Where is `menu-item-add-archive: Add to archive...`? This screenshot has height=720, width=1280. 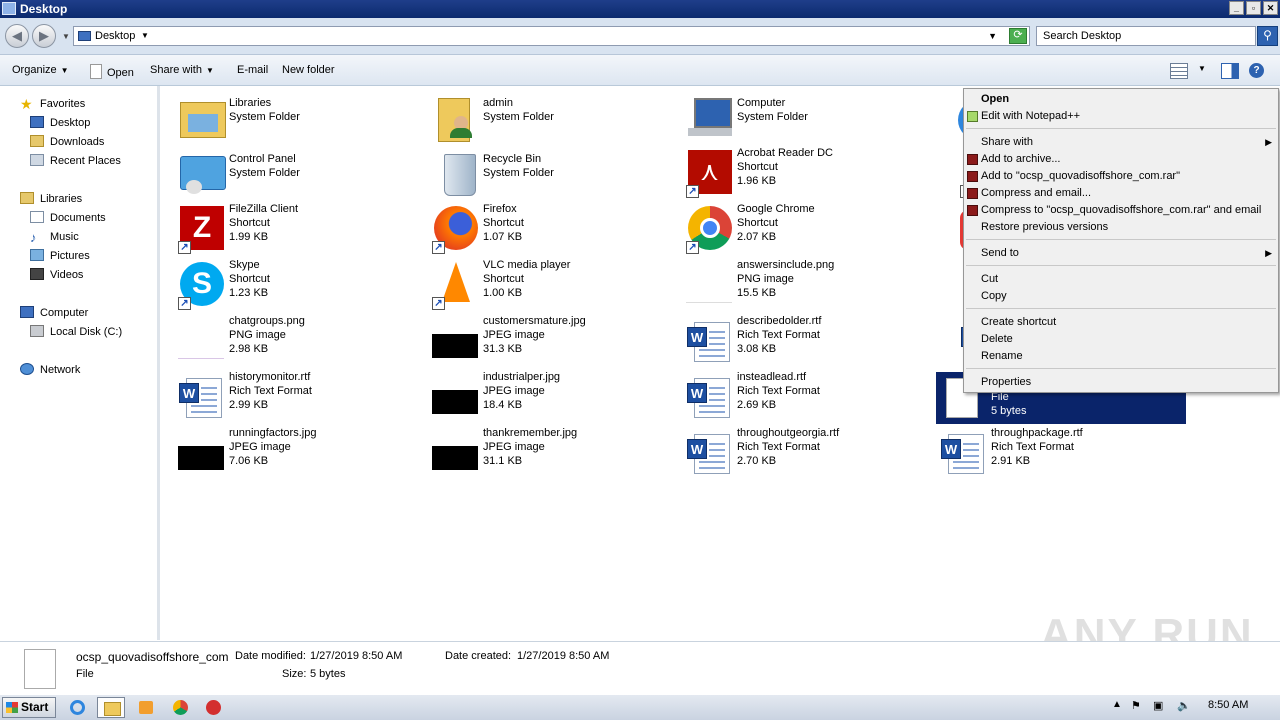
menu-item-add-archive: Add to archive... is located at coordinates (1121, 159).